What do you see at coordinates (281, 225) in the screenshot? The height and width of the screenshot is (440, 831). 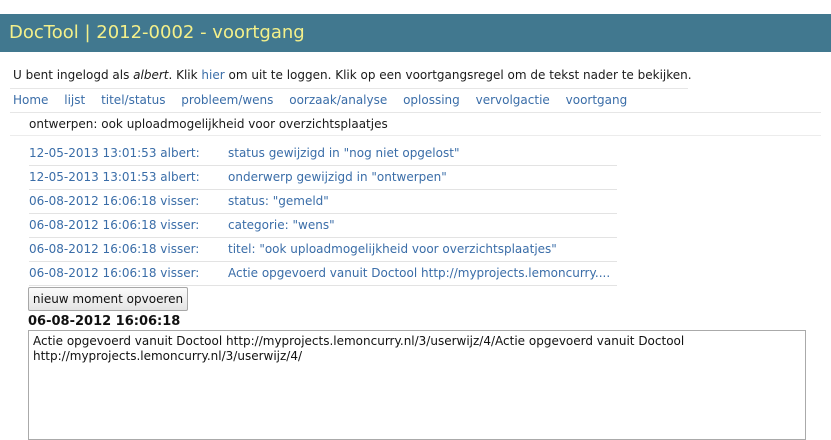 I see `log-message: categorie: "wens"` at bounding box center [281, 225].